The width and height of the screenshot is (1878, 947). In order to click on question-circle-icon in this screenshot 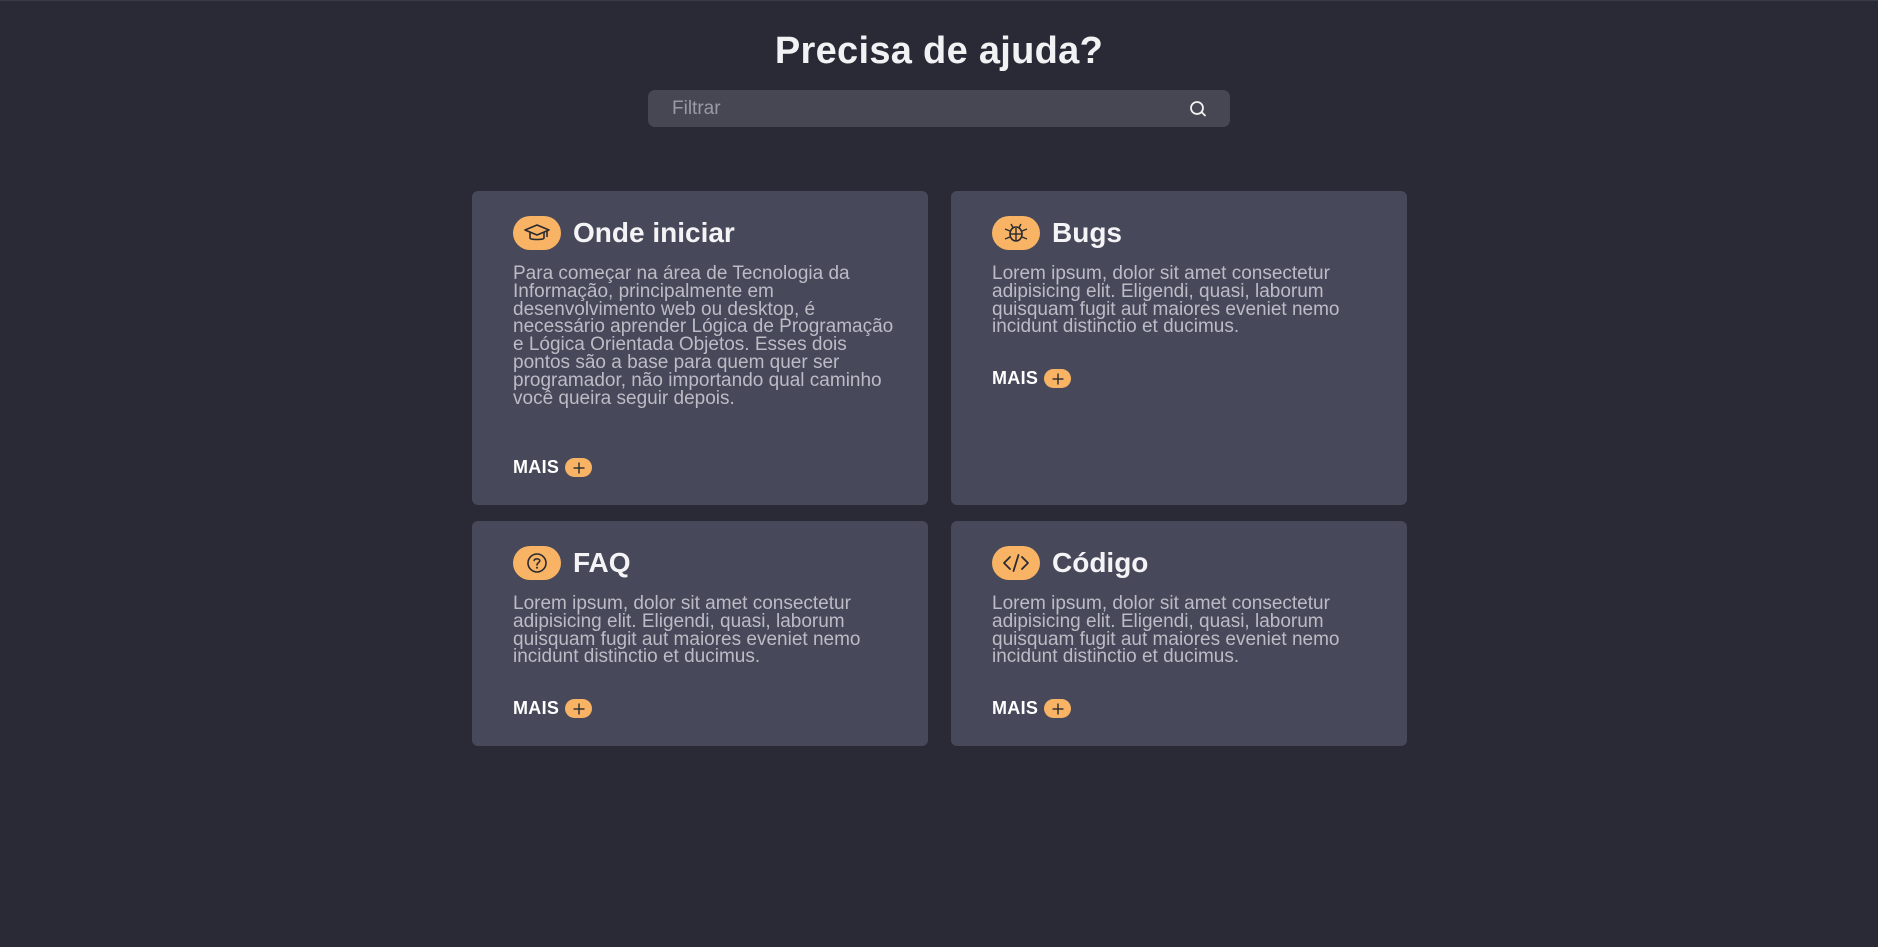, I will do `click(537, 563)`.